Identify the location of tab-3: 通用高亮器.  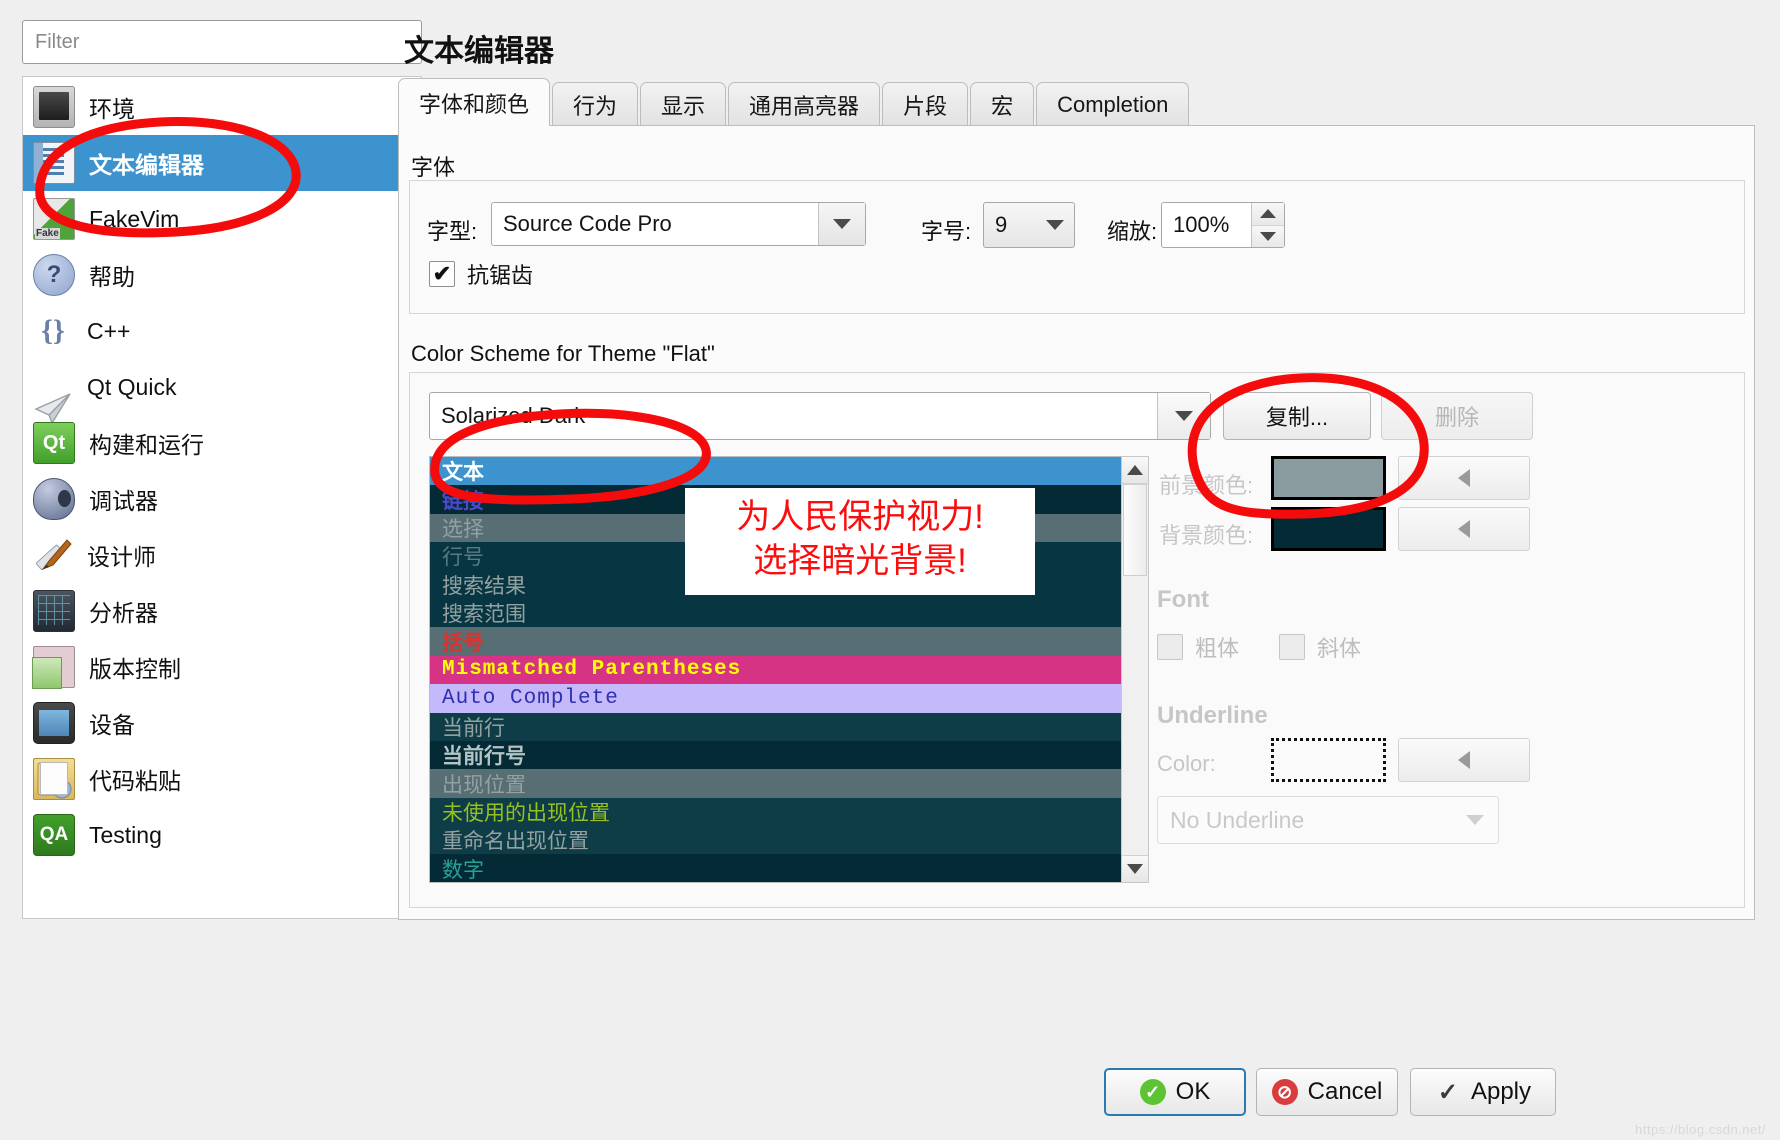
(804, 104).